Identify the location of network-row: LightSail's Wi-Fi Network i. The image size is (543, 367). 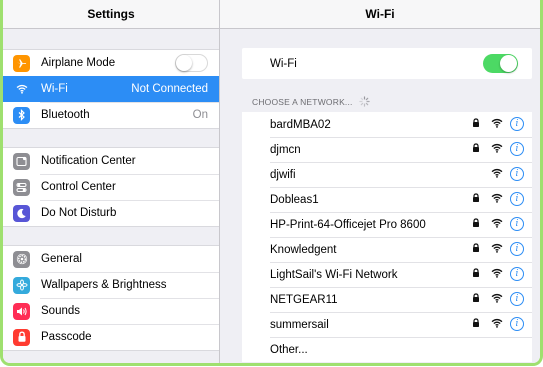
(387, 274).